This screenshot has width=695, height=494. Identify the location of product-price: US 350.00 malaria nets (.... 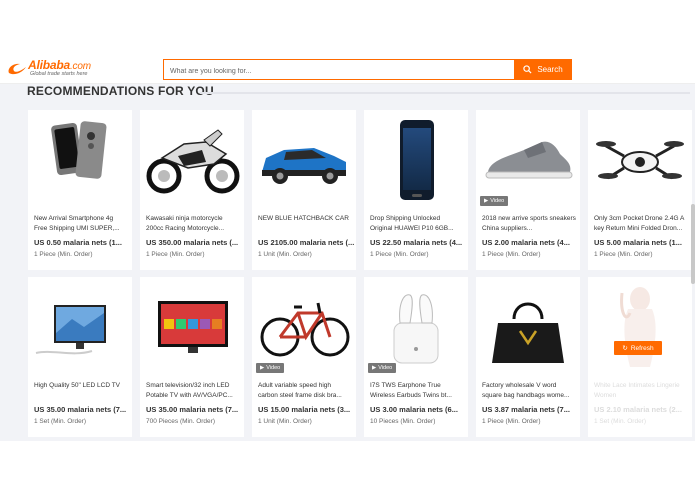
(192, 242).